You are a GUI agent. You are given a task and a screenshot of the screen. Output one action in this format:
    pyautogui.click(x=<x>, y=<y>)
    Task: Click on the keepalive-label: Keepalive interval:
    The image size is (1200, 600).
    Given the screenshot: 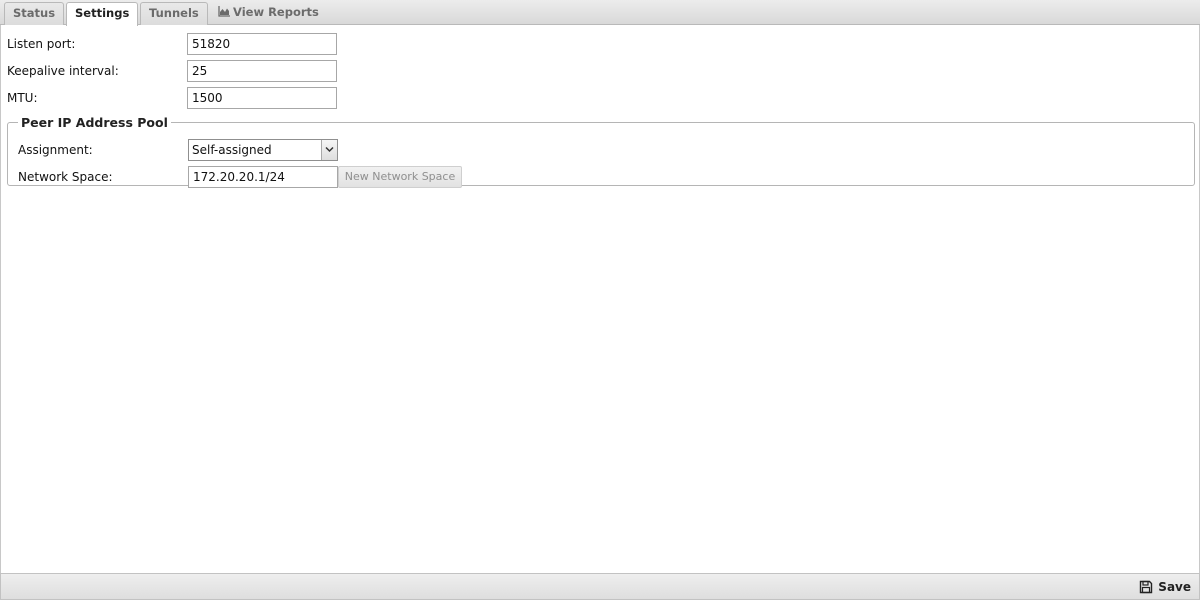 What is the action you would take?
    pyautogui.click(x=63, y=71)
    